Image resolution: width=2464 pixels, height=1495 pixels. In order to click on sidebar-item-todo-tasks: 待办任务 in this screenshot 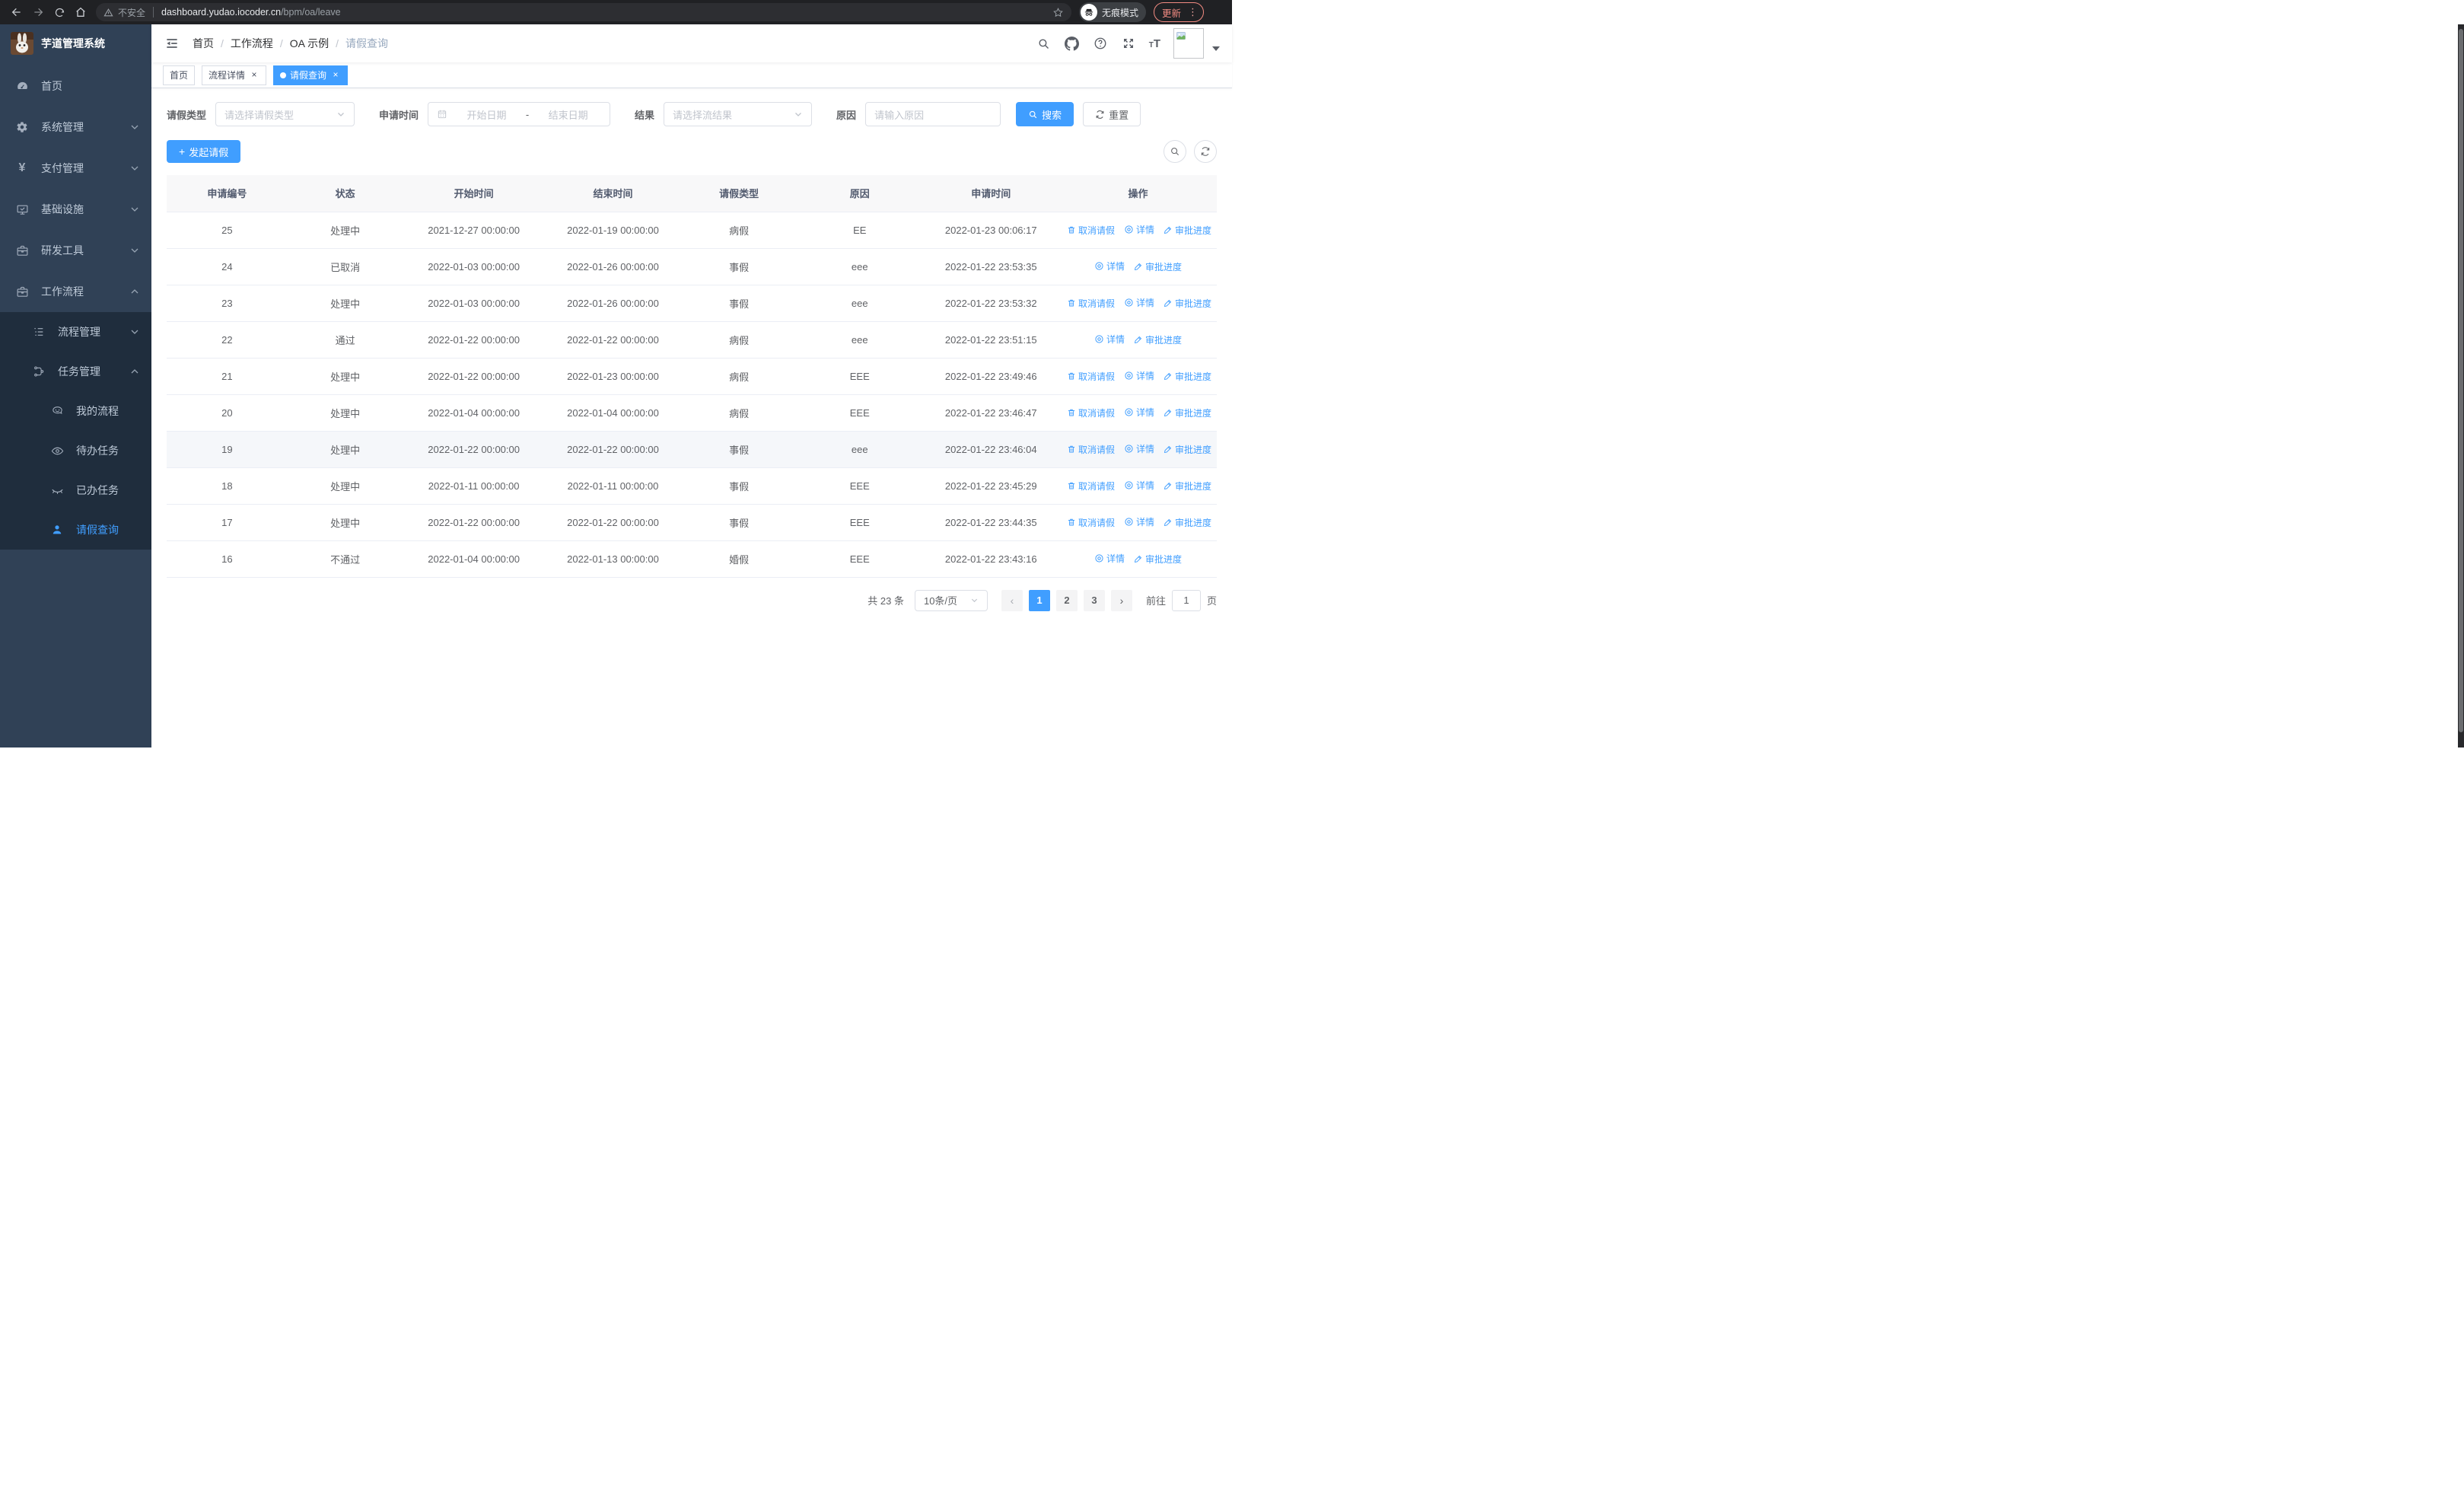, I will do `click(75, 451)`.